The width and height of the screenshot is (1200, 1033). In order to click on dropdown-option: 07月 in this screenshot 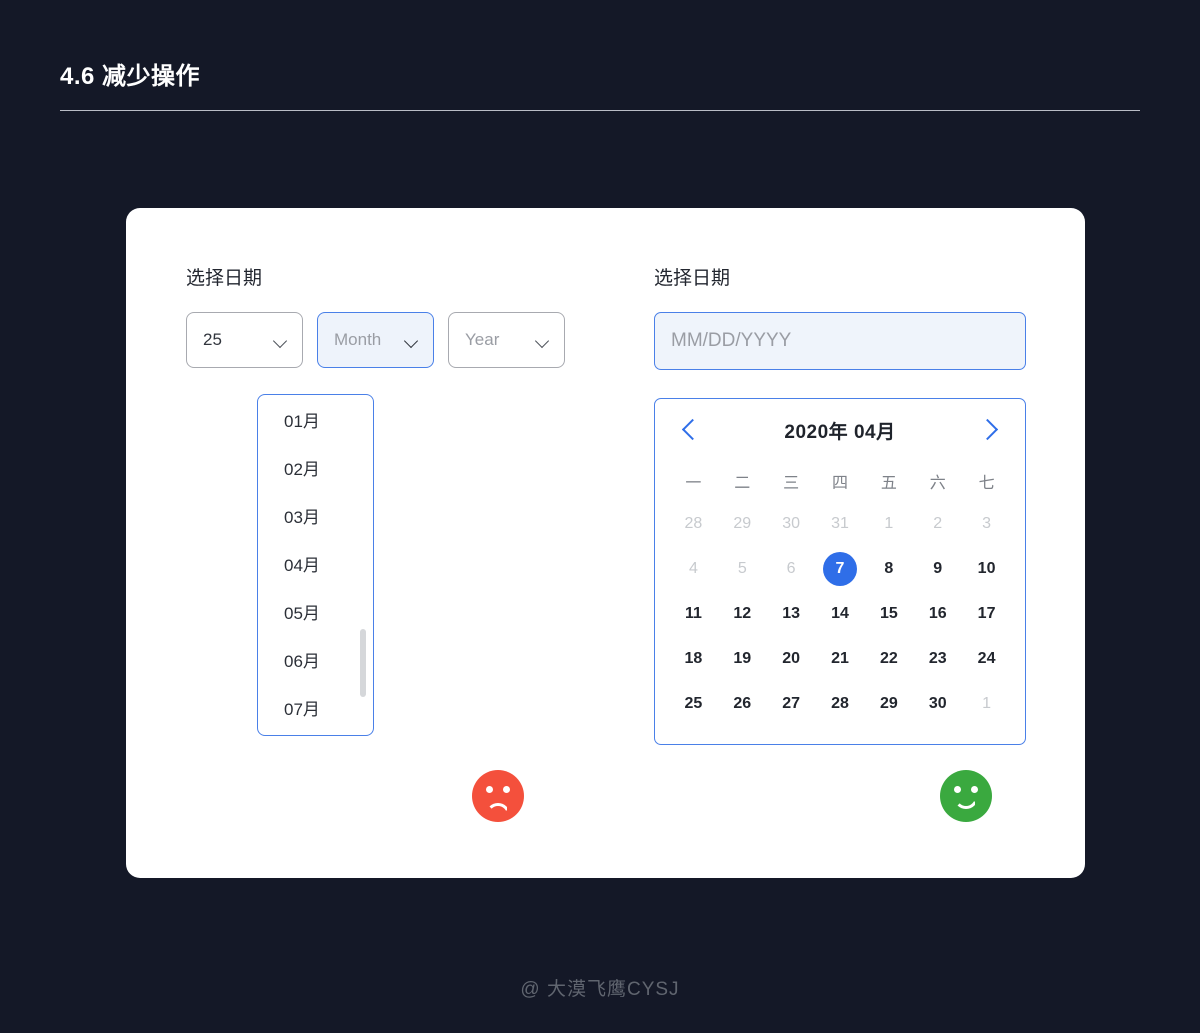, I will do `click(315, 707)`.